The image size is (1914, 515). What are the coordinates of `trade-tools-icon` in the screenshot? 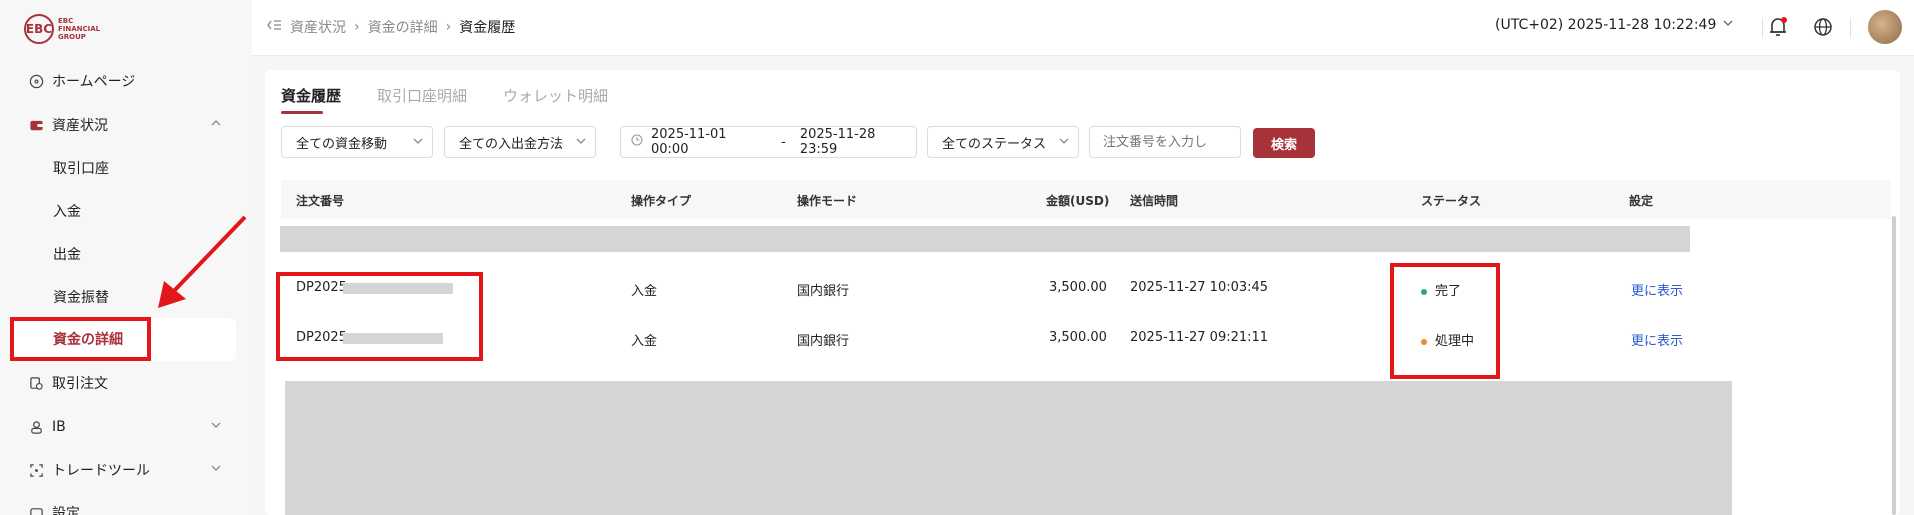 It's located at (36, 470).